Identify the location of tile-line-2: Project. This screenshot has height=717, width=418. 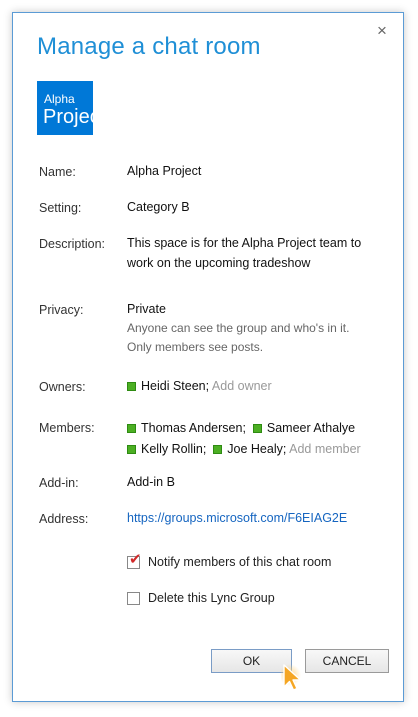
(68, 117).